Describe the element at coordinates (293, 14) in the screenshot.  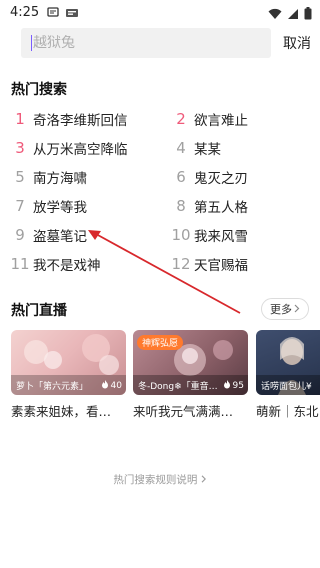
I see `signal-icon` at that location.